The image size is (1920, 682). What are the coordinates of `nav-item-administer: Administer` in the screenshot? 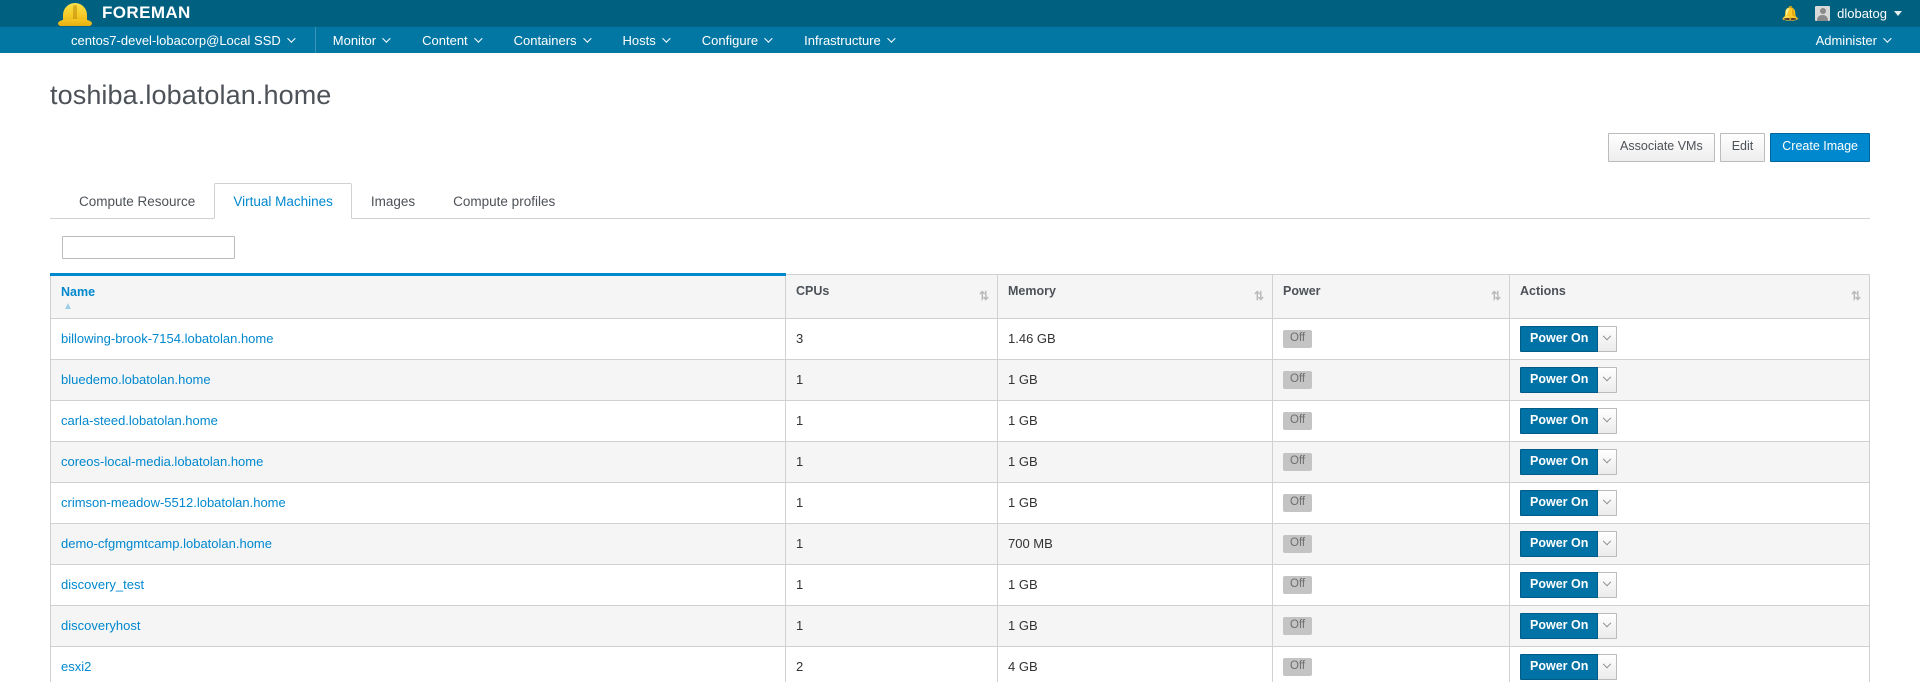 It's located at (1852, 40).